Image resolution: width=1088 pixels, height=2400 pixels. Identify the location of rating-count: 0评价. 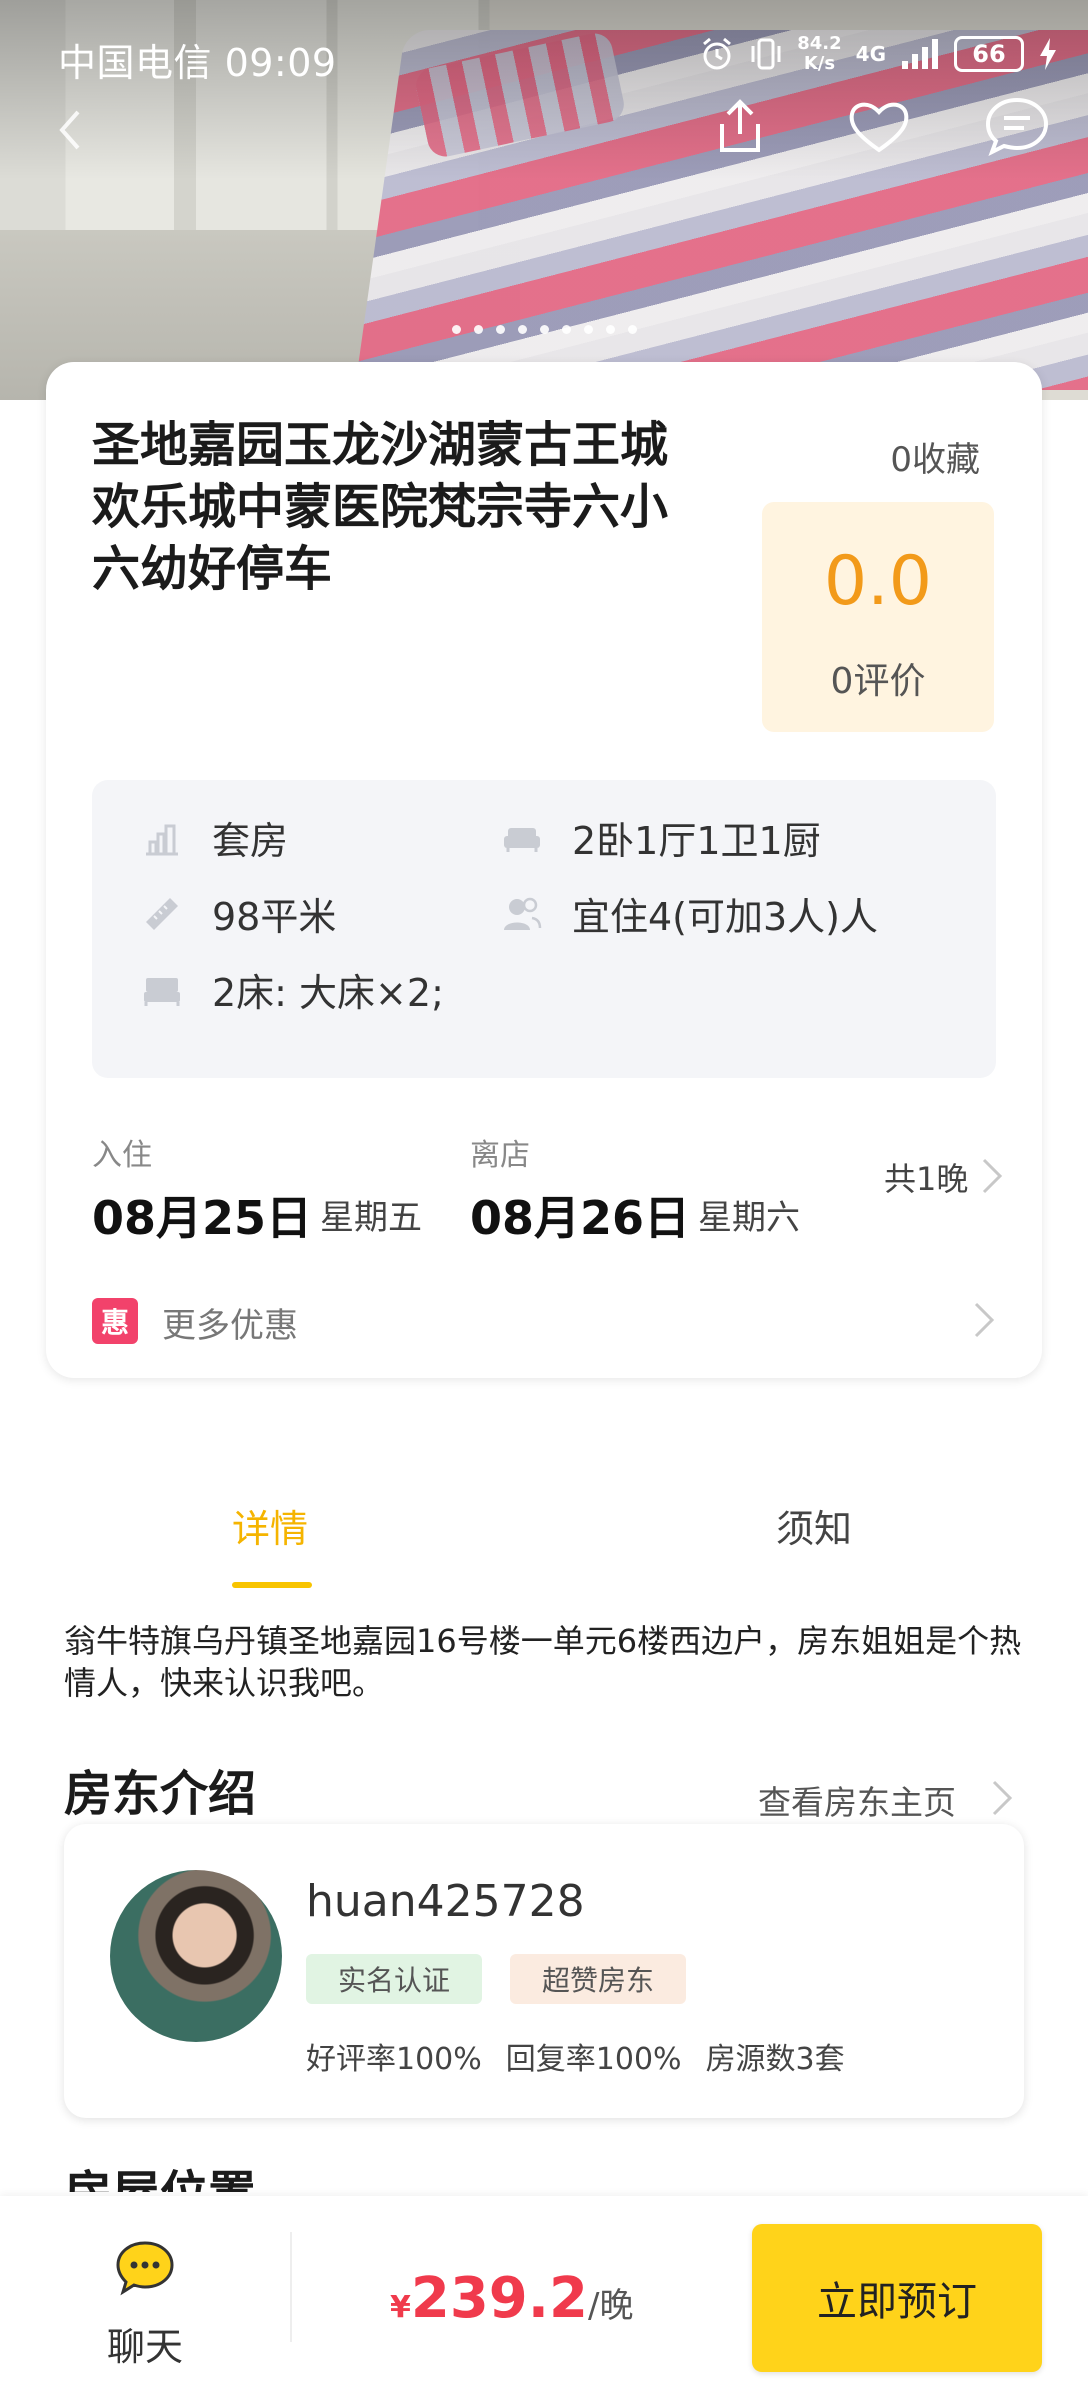
(878, 681).